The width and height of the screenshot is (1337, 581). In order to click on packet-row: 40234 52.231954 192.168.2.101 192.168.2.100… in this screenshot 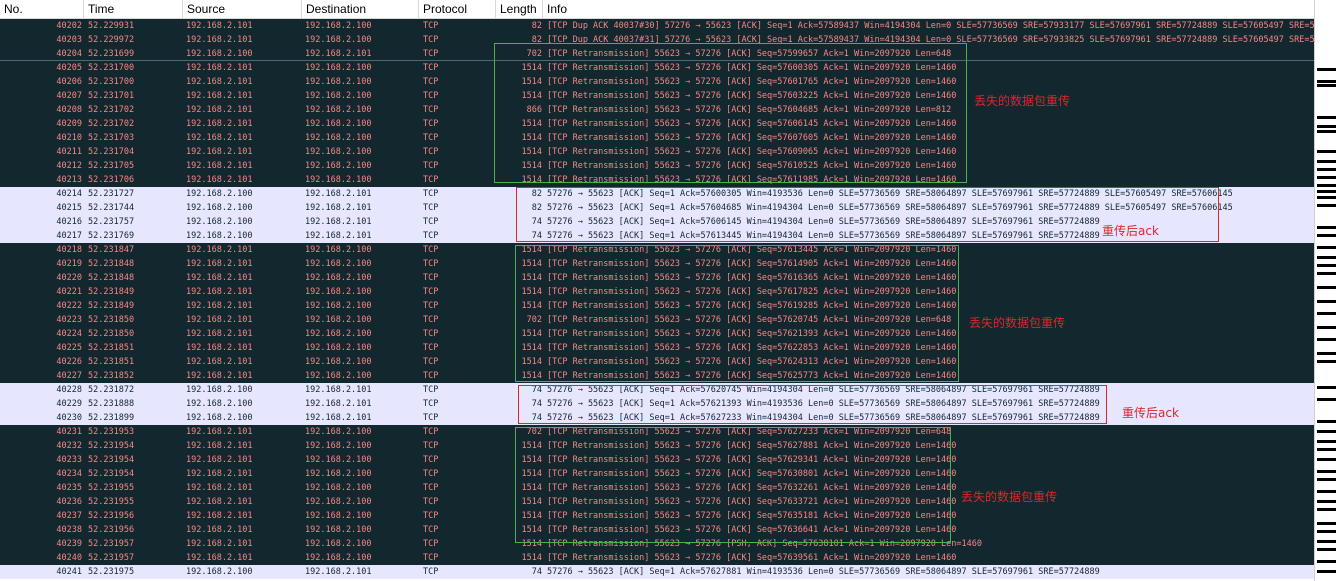, I will do `click(657, 474)`.